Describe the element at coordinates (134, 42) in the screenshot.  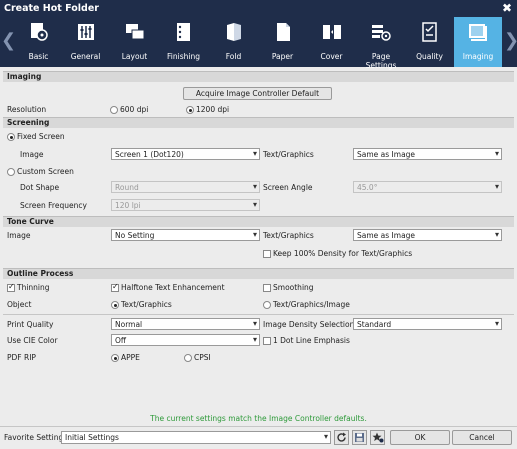
I see `tab-layout: Layout` at that location.